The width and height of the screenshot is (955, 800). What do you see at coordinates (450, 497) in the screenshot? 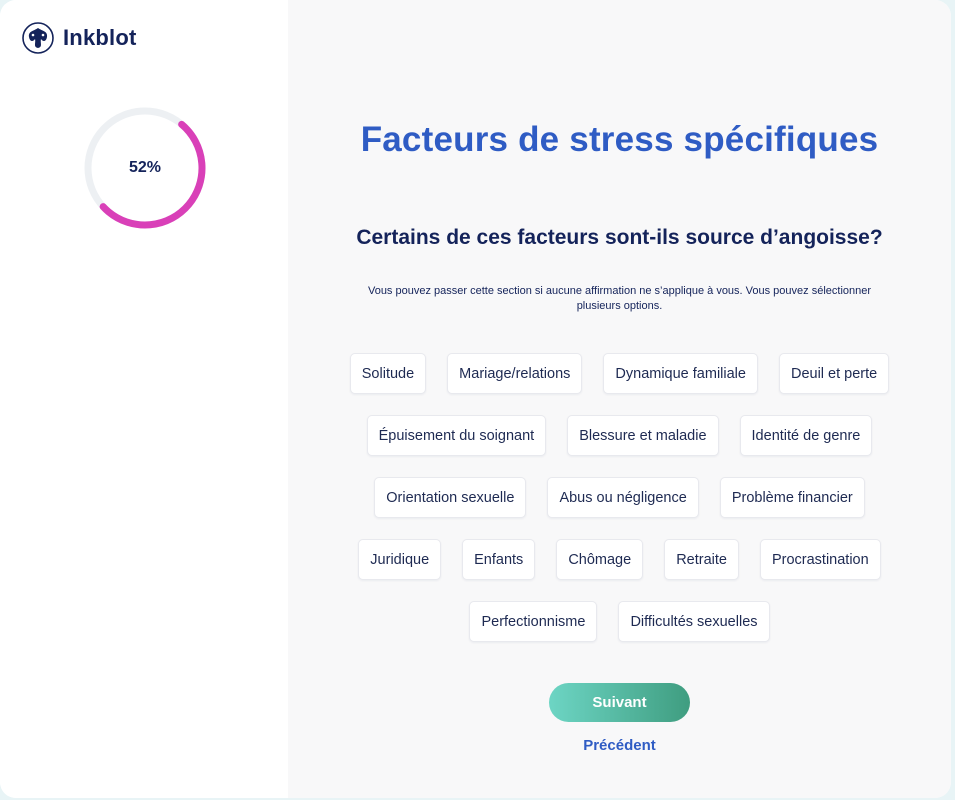
I see `option-chip: Orientation sexuelle` at bounding box center [450, 497].